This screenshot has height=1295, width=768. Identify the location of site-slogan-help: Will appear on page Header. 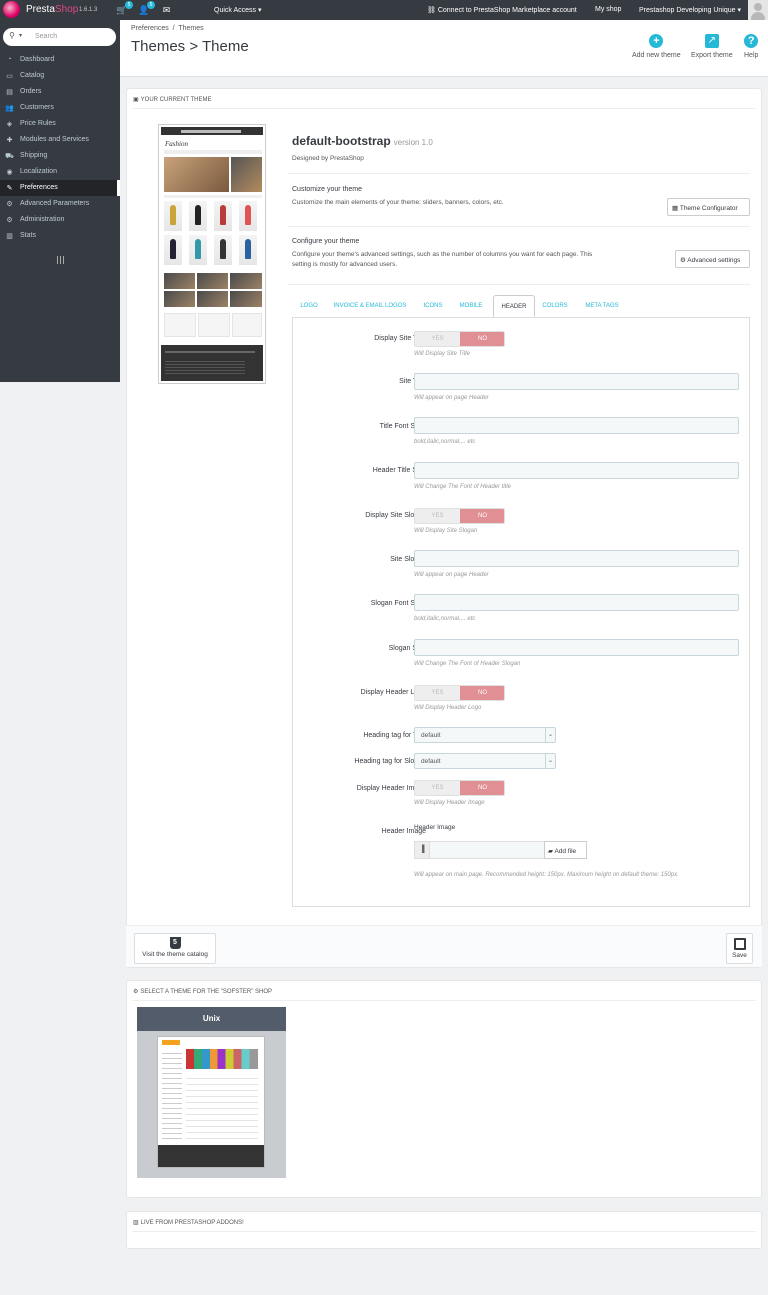
(451, 575).